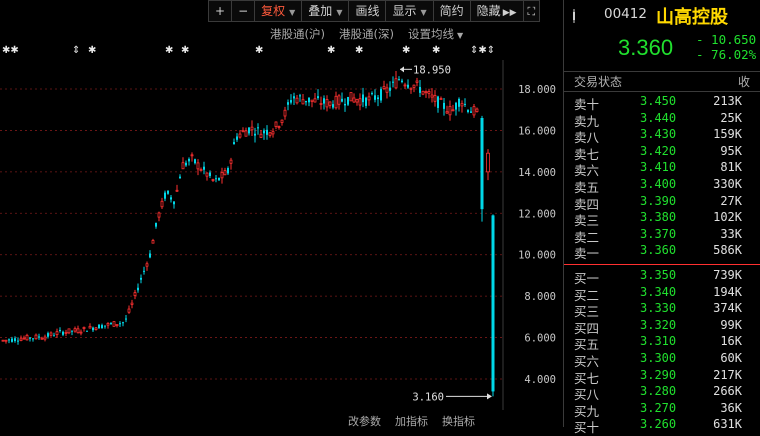 This screenshot has height=436, width=760. Describe the element at coordinates (667, 277) in the screenshot. I see `bid-level-row: 买一 3.350 739K` at that location.